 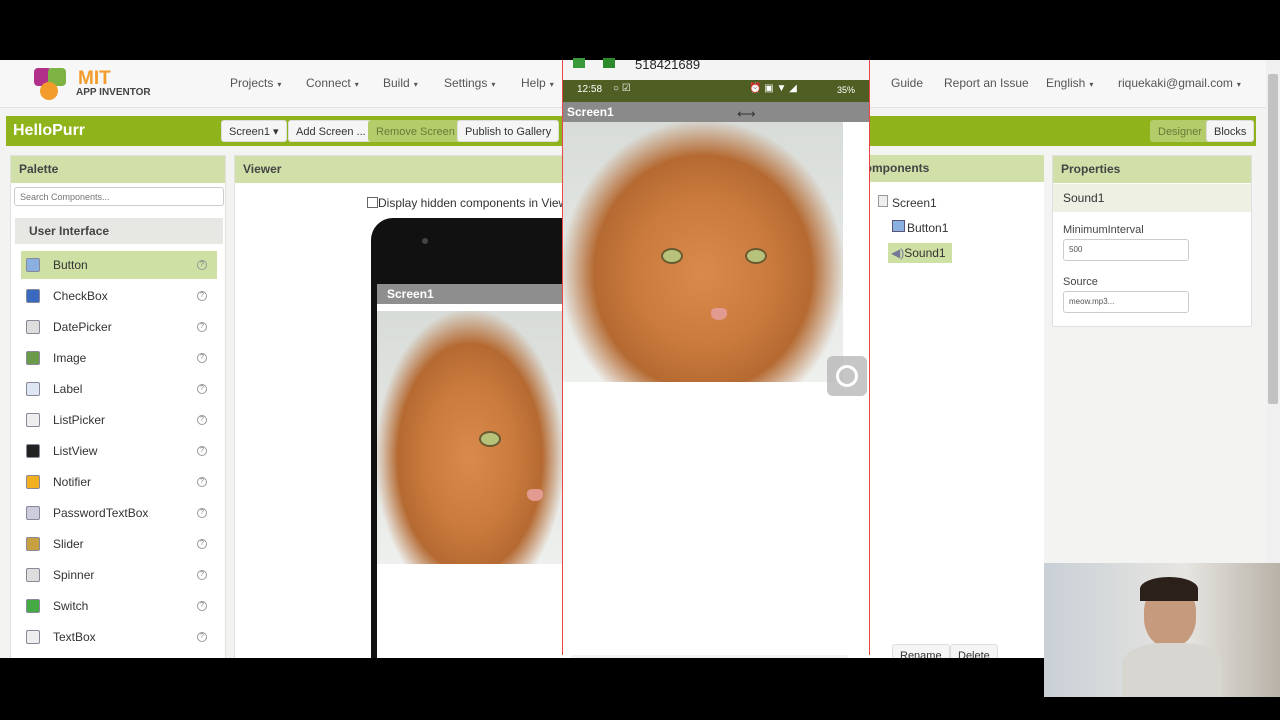 What do you see at coordinates (847, 376) in the screenshot?
I see `floating-button` at bounding box center [847, 376].